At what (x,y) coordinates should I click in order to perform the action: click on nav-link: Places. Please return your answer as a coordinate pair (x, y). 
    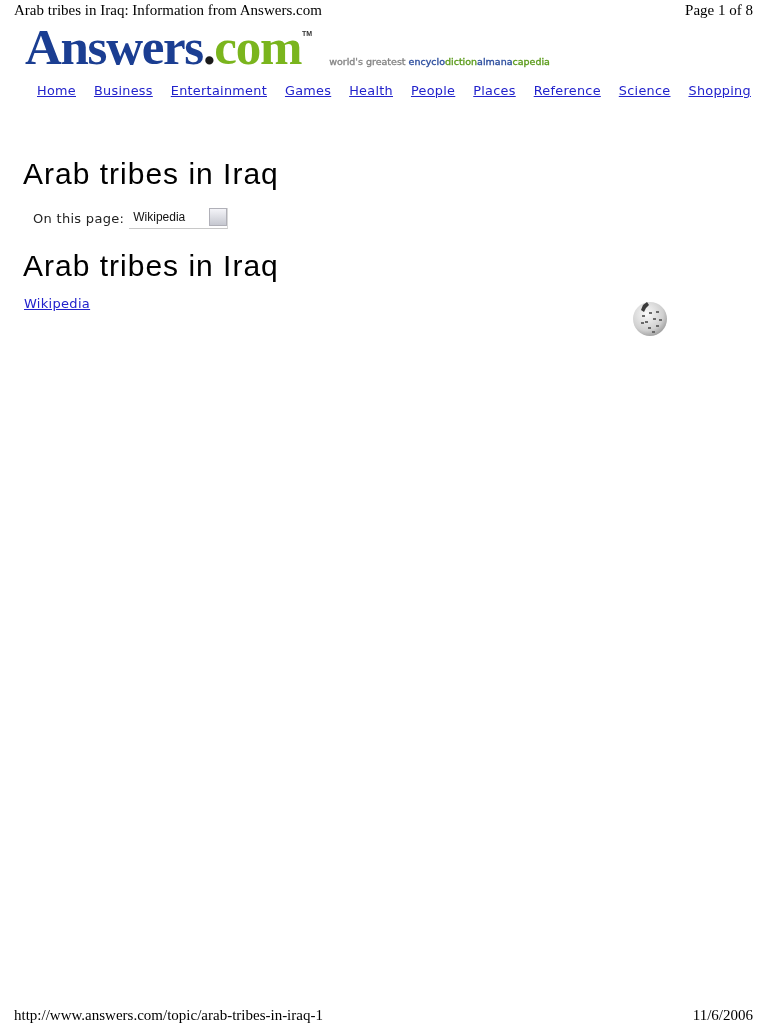
    Looking at the image, I should click on (494, 91).